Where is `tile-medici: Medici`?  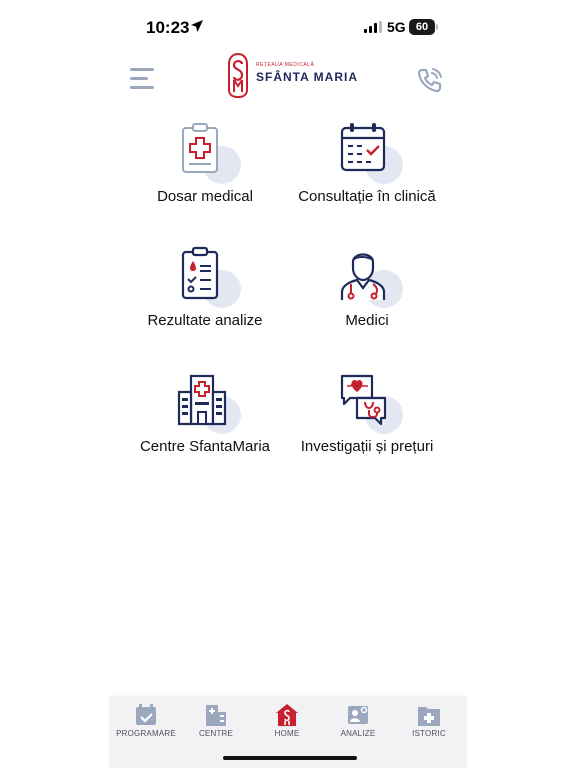
tile-medici: Medici is located at coordinates (367, 287).